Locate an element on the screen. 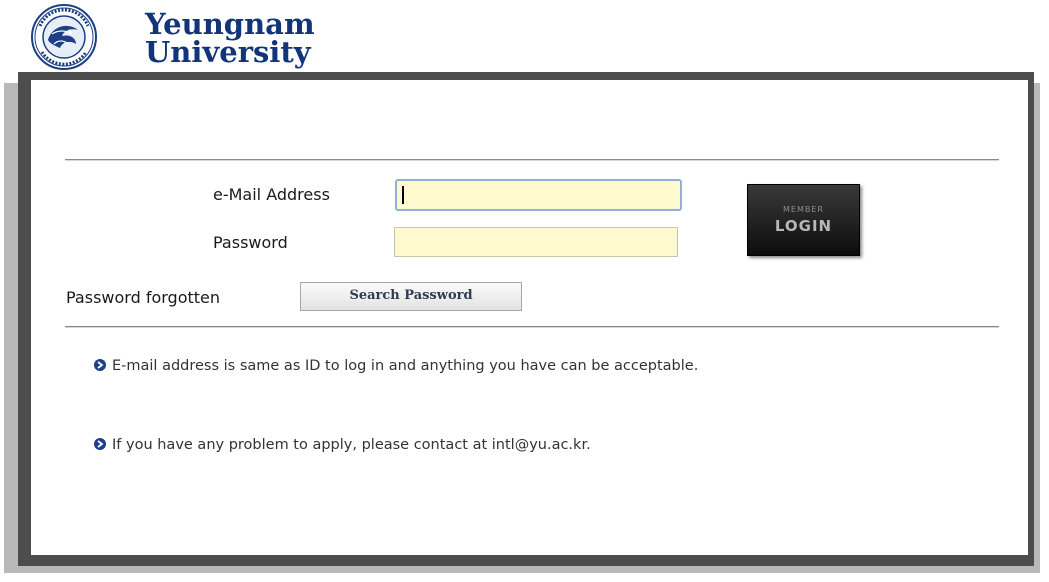 The width and height of the screenshot is (1049, 582). login-button-big-text: LOGIN is located at coordinates (803, 226).